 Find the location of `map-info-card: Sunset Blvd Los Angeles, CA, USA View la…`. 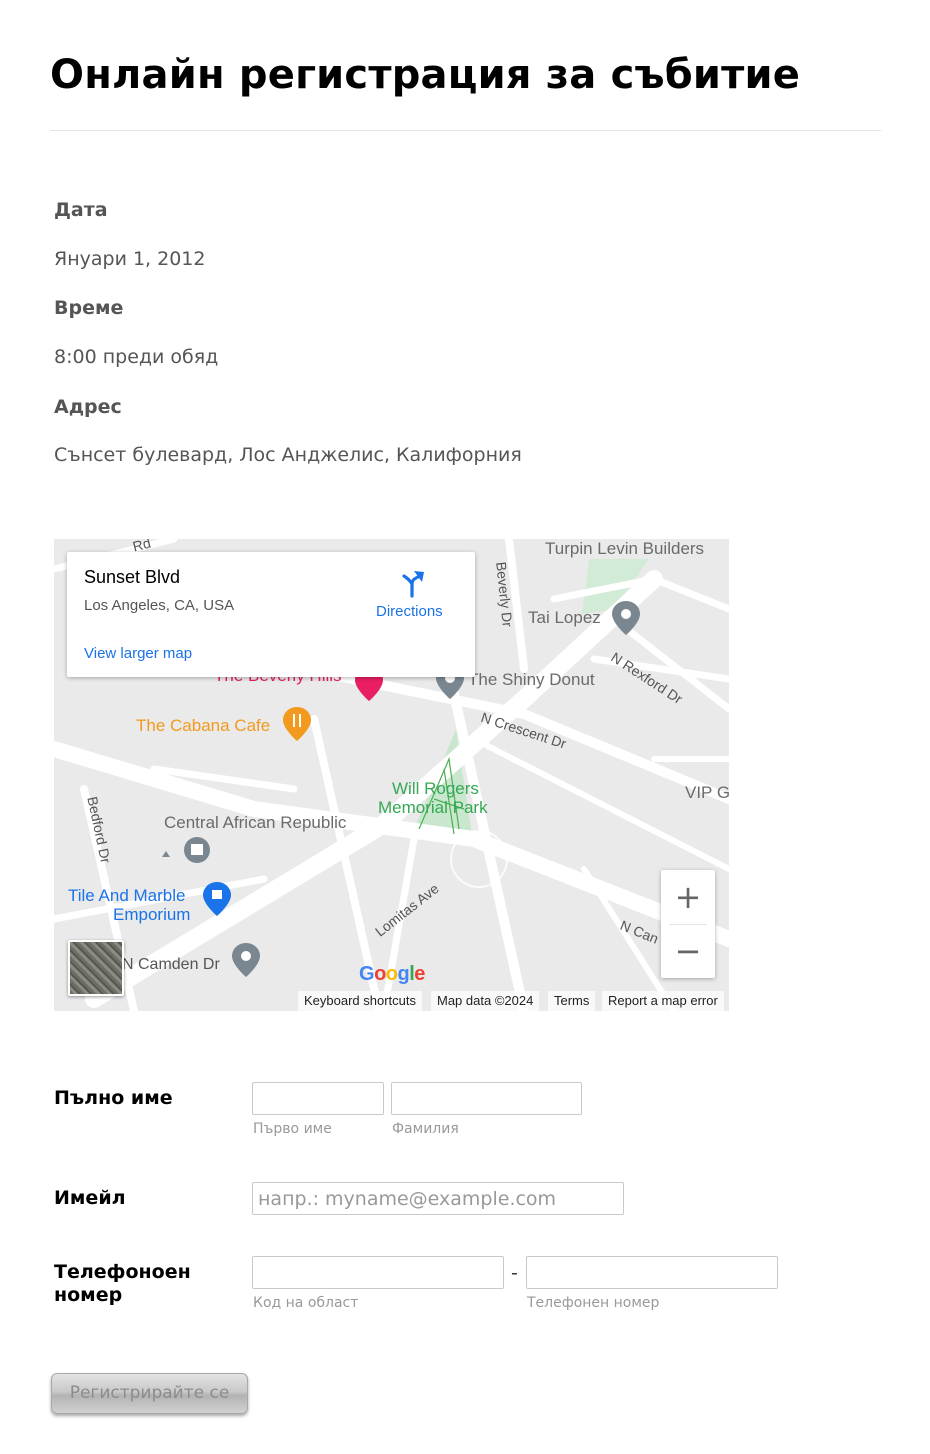

map-info-card: Sunset Blvd Los Angeles, CA, USA View la… is located at coordinates (271, 614).